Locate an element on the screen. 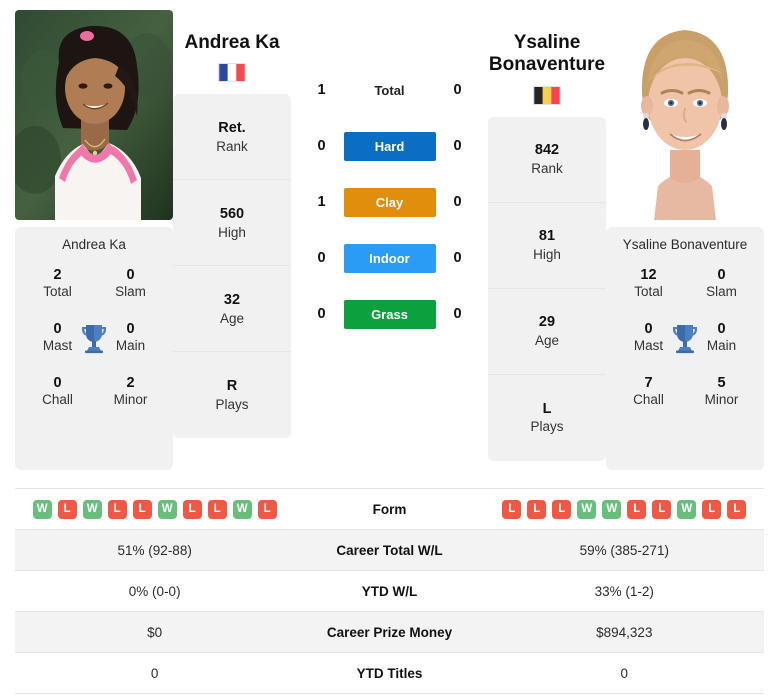 The height and width of the screenshot is (699, 779). left-ytd-w-l-value: 0% (0-0) is located at coordinates (155, 591).